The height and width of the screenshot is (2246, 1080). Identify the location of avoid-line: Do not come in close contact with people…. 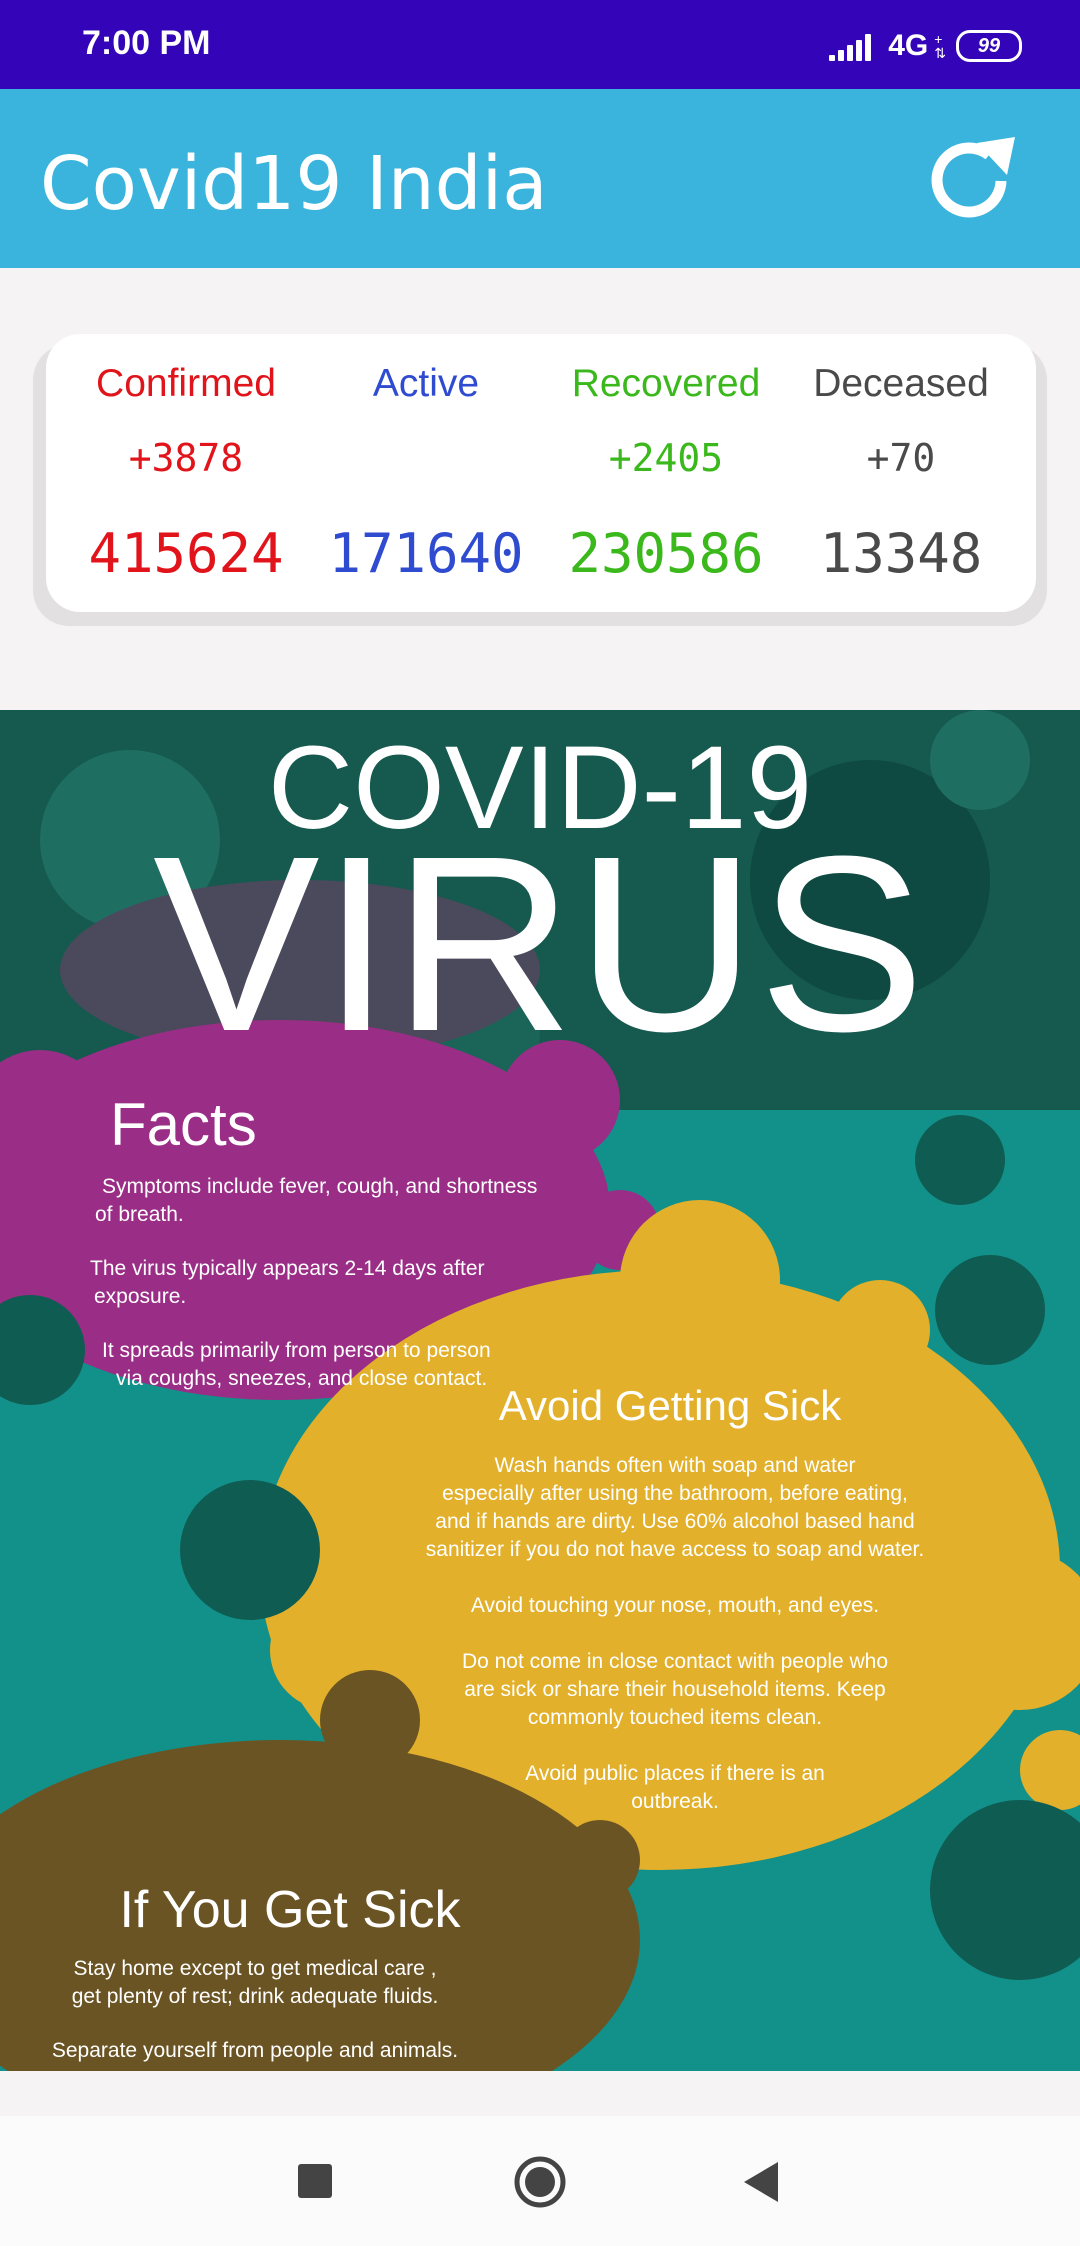
(675, 1661).